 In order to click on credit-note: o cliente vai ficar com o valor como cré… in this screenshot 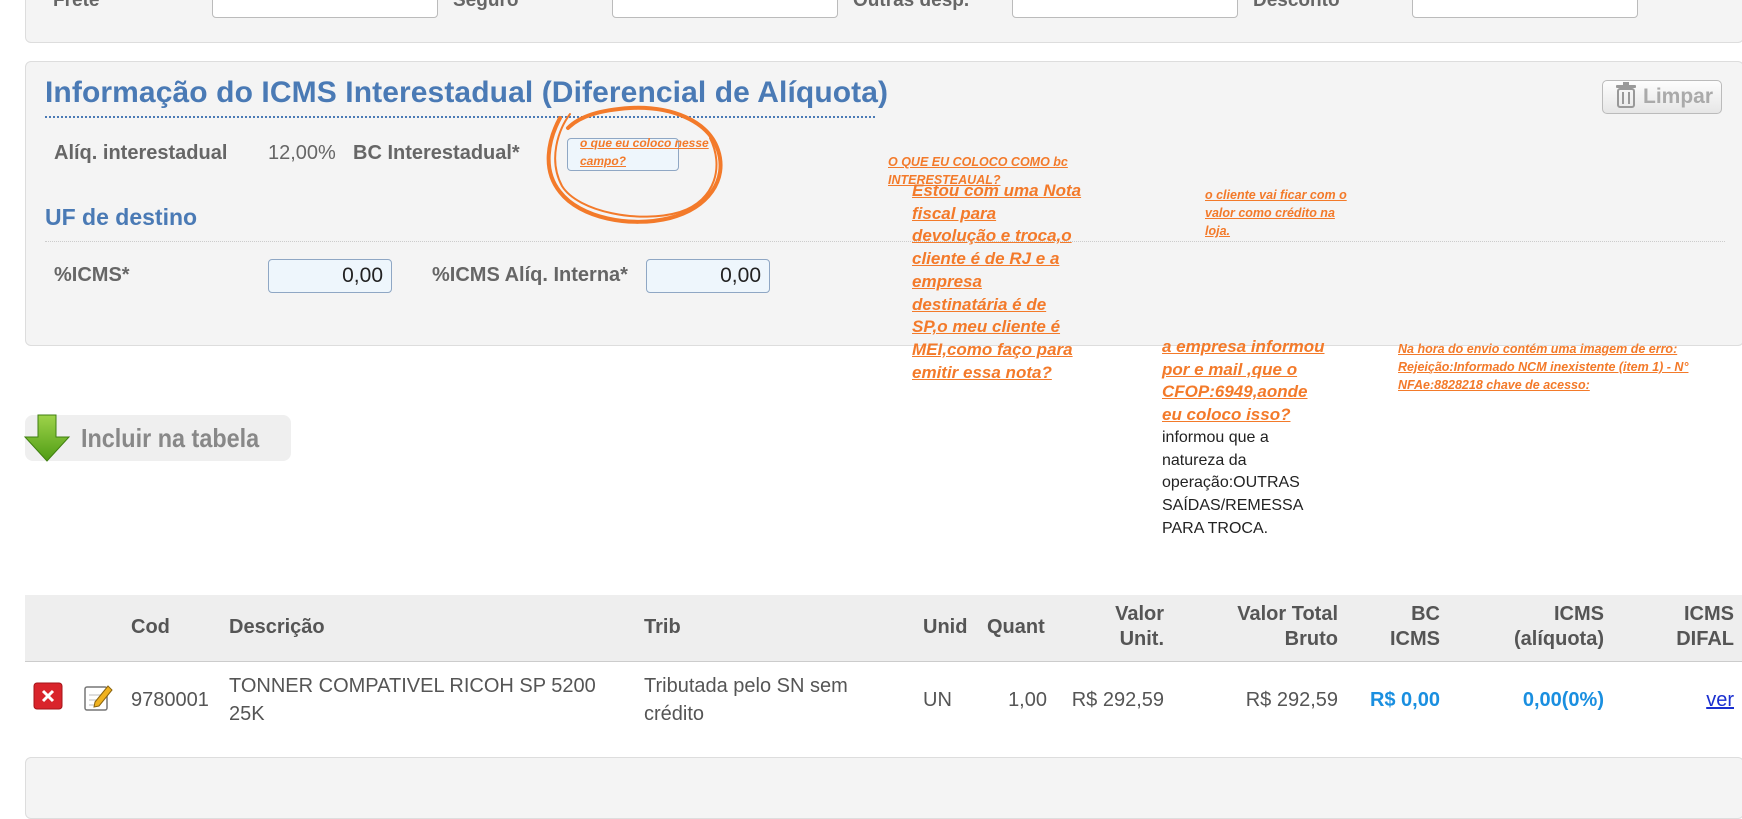, I will do `click(1276, 213)`.